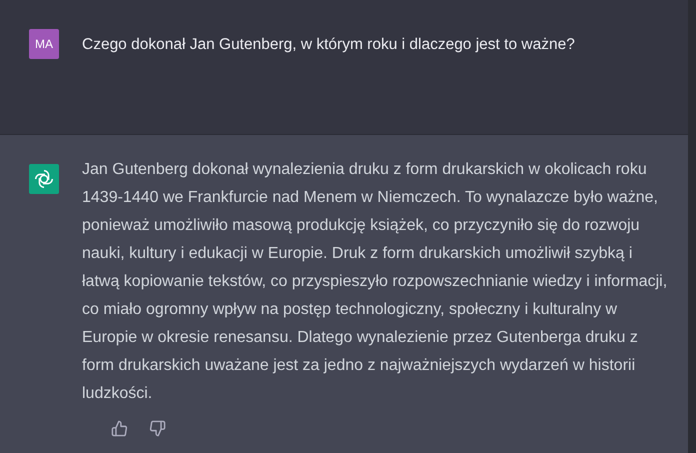  Describe the element at coordinates (120, 429) in the screenshot. I see `thumbs-up-icon` at that location.